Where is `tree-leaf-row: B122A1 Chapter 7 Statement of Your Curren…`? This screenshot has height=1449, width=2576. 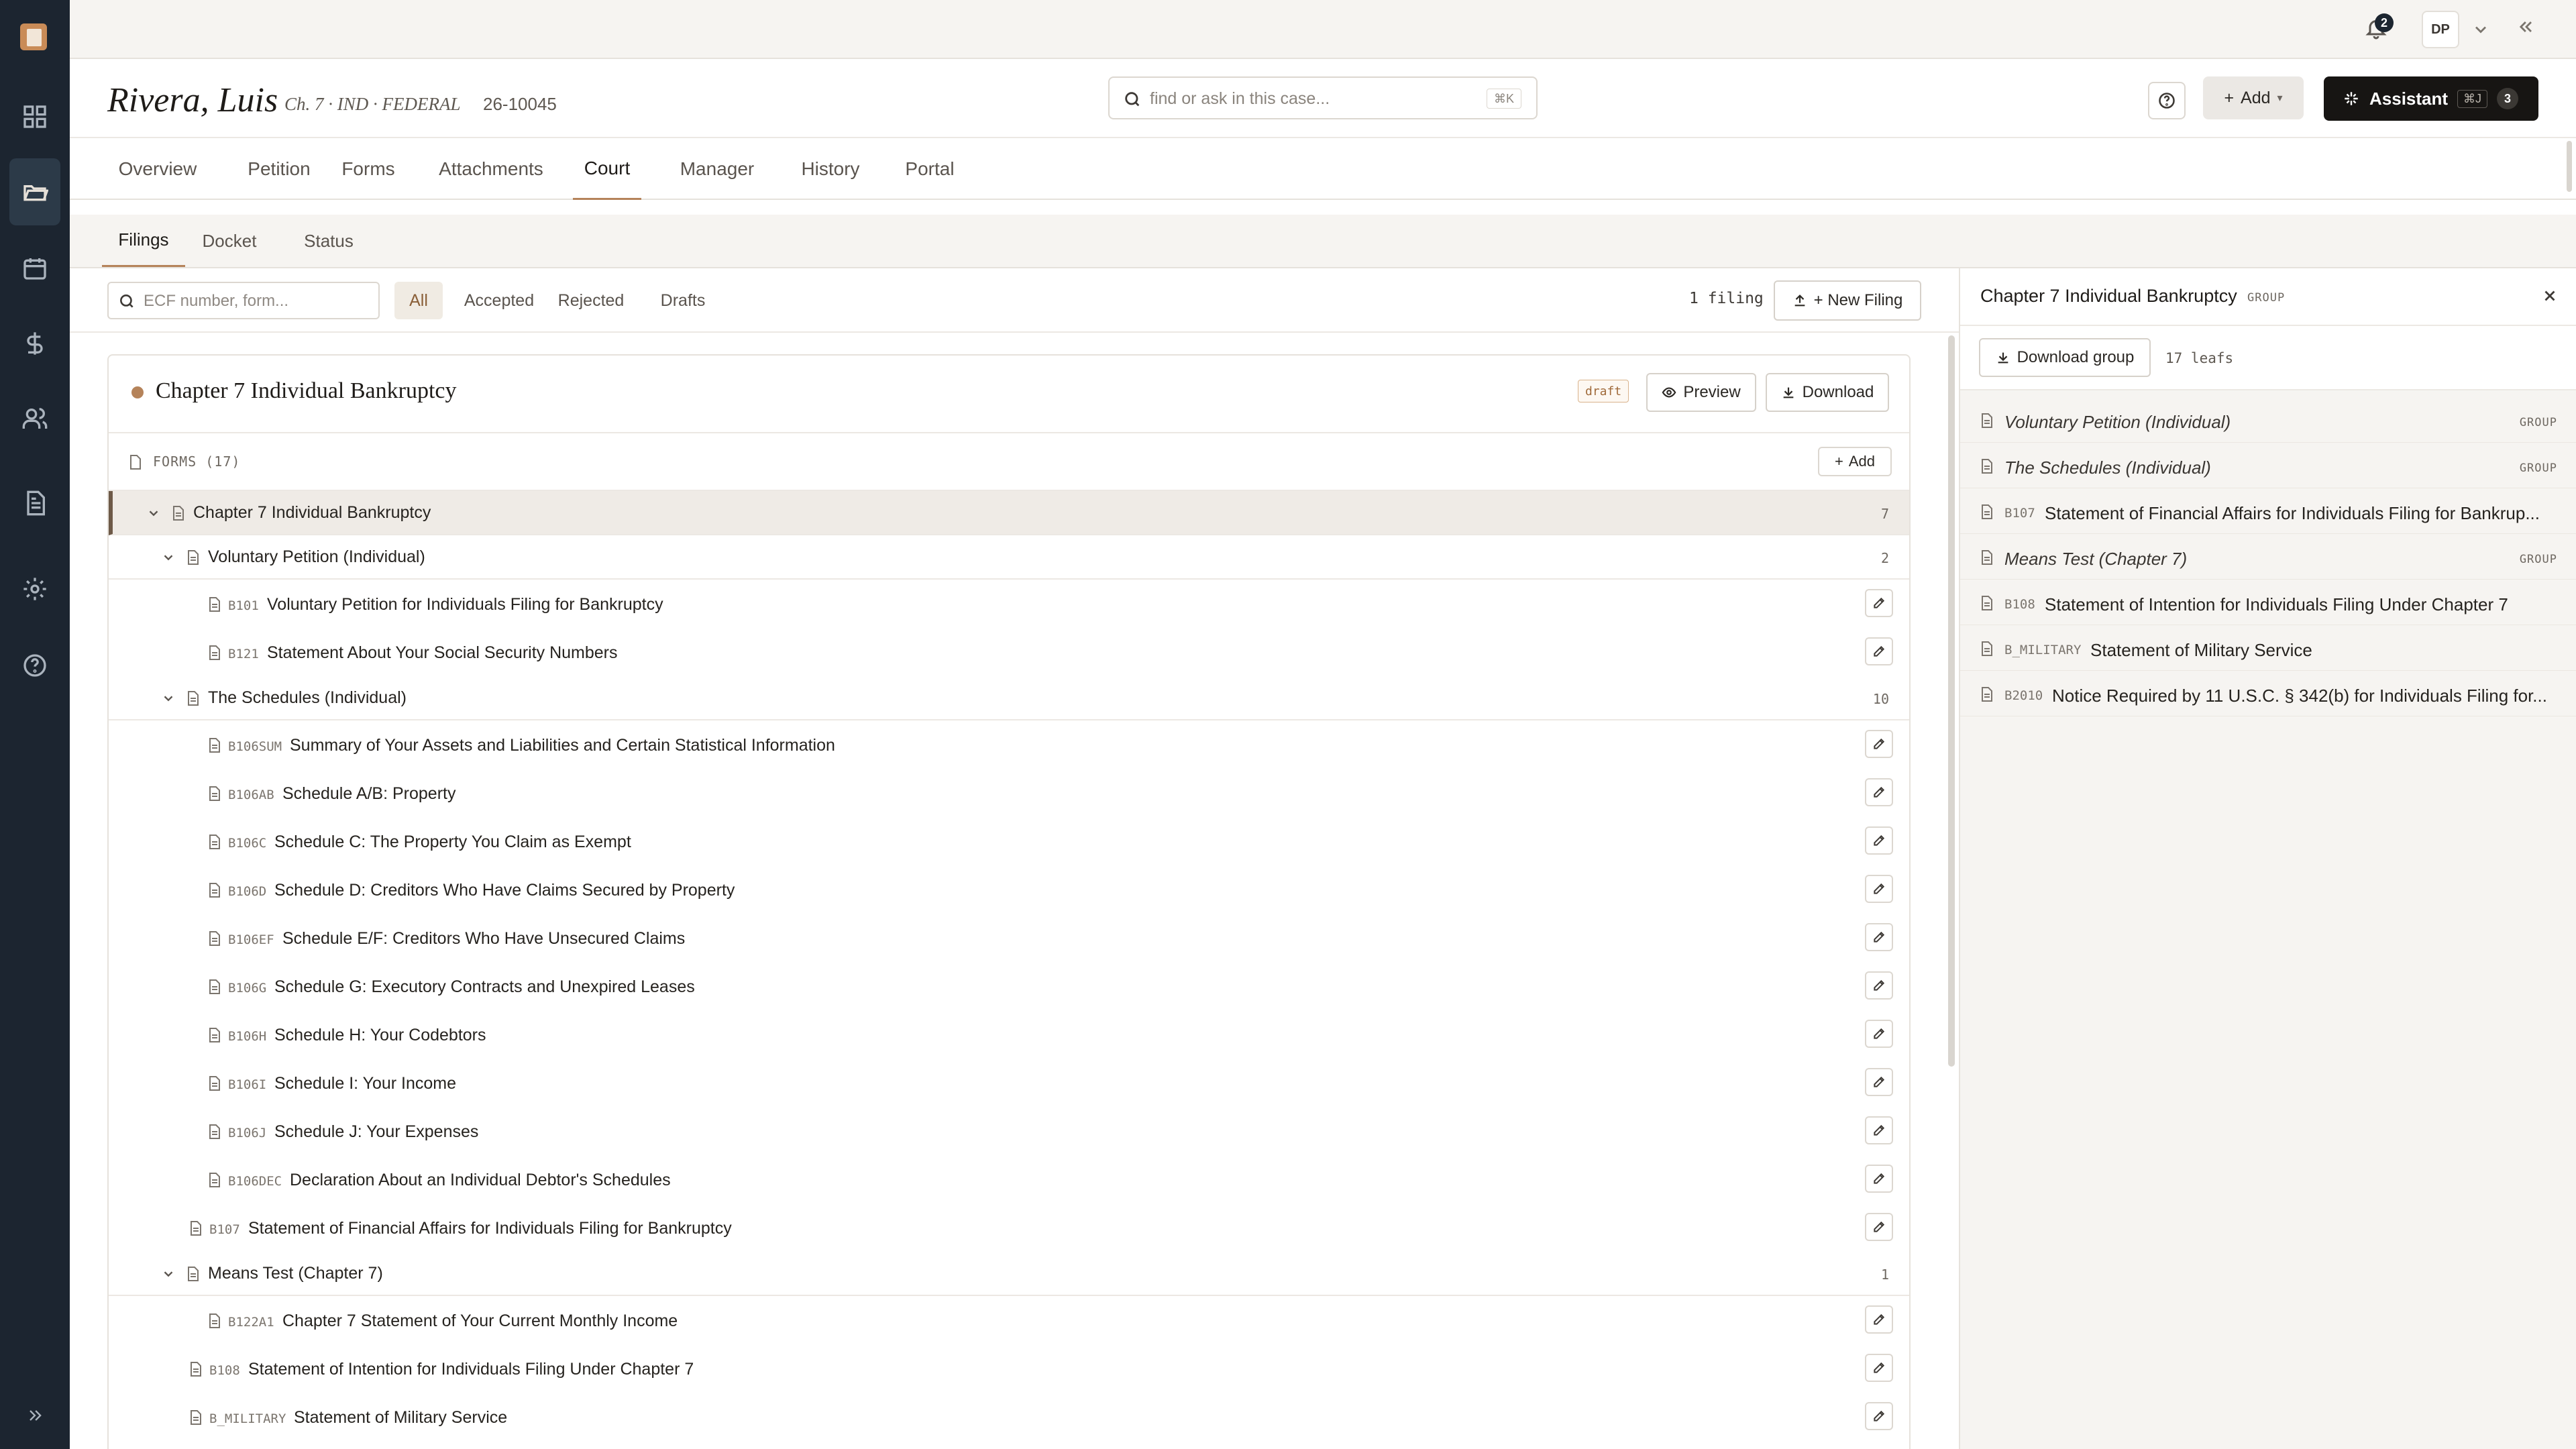 tree-leaf-row: B122A1 Chapter 7 Statement of Your Curren… is located at coordinates (1009, 1320).